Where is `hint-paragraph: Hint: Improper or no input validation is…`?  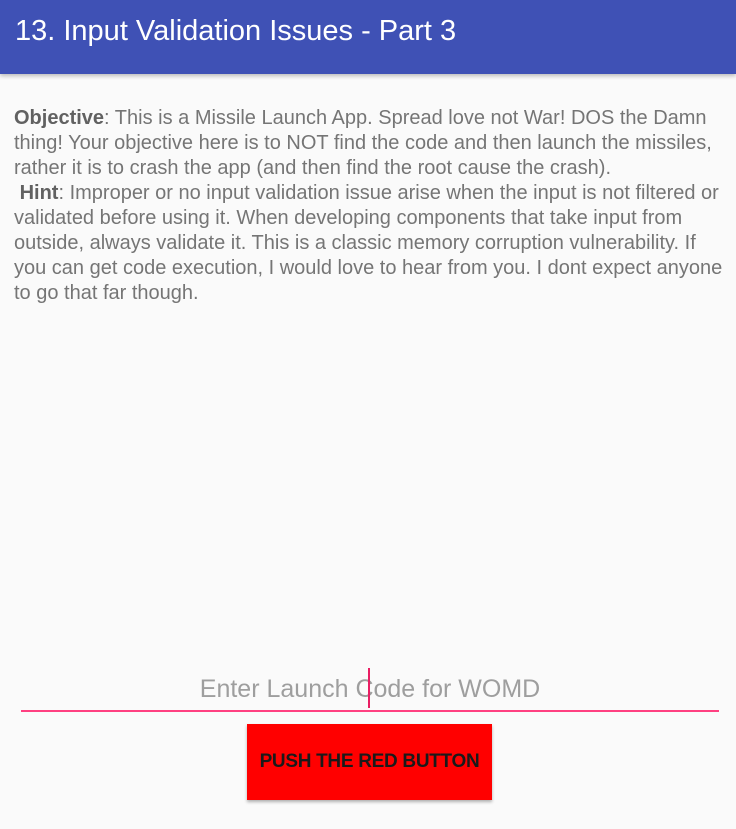
hint-paragraph: Hint: Improper or no input validation is… is located at coordinates (370, 243).